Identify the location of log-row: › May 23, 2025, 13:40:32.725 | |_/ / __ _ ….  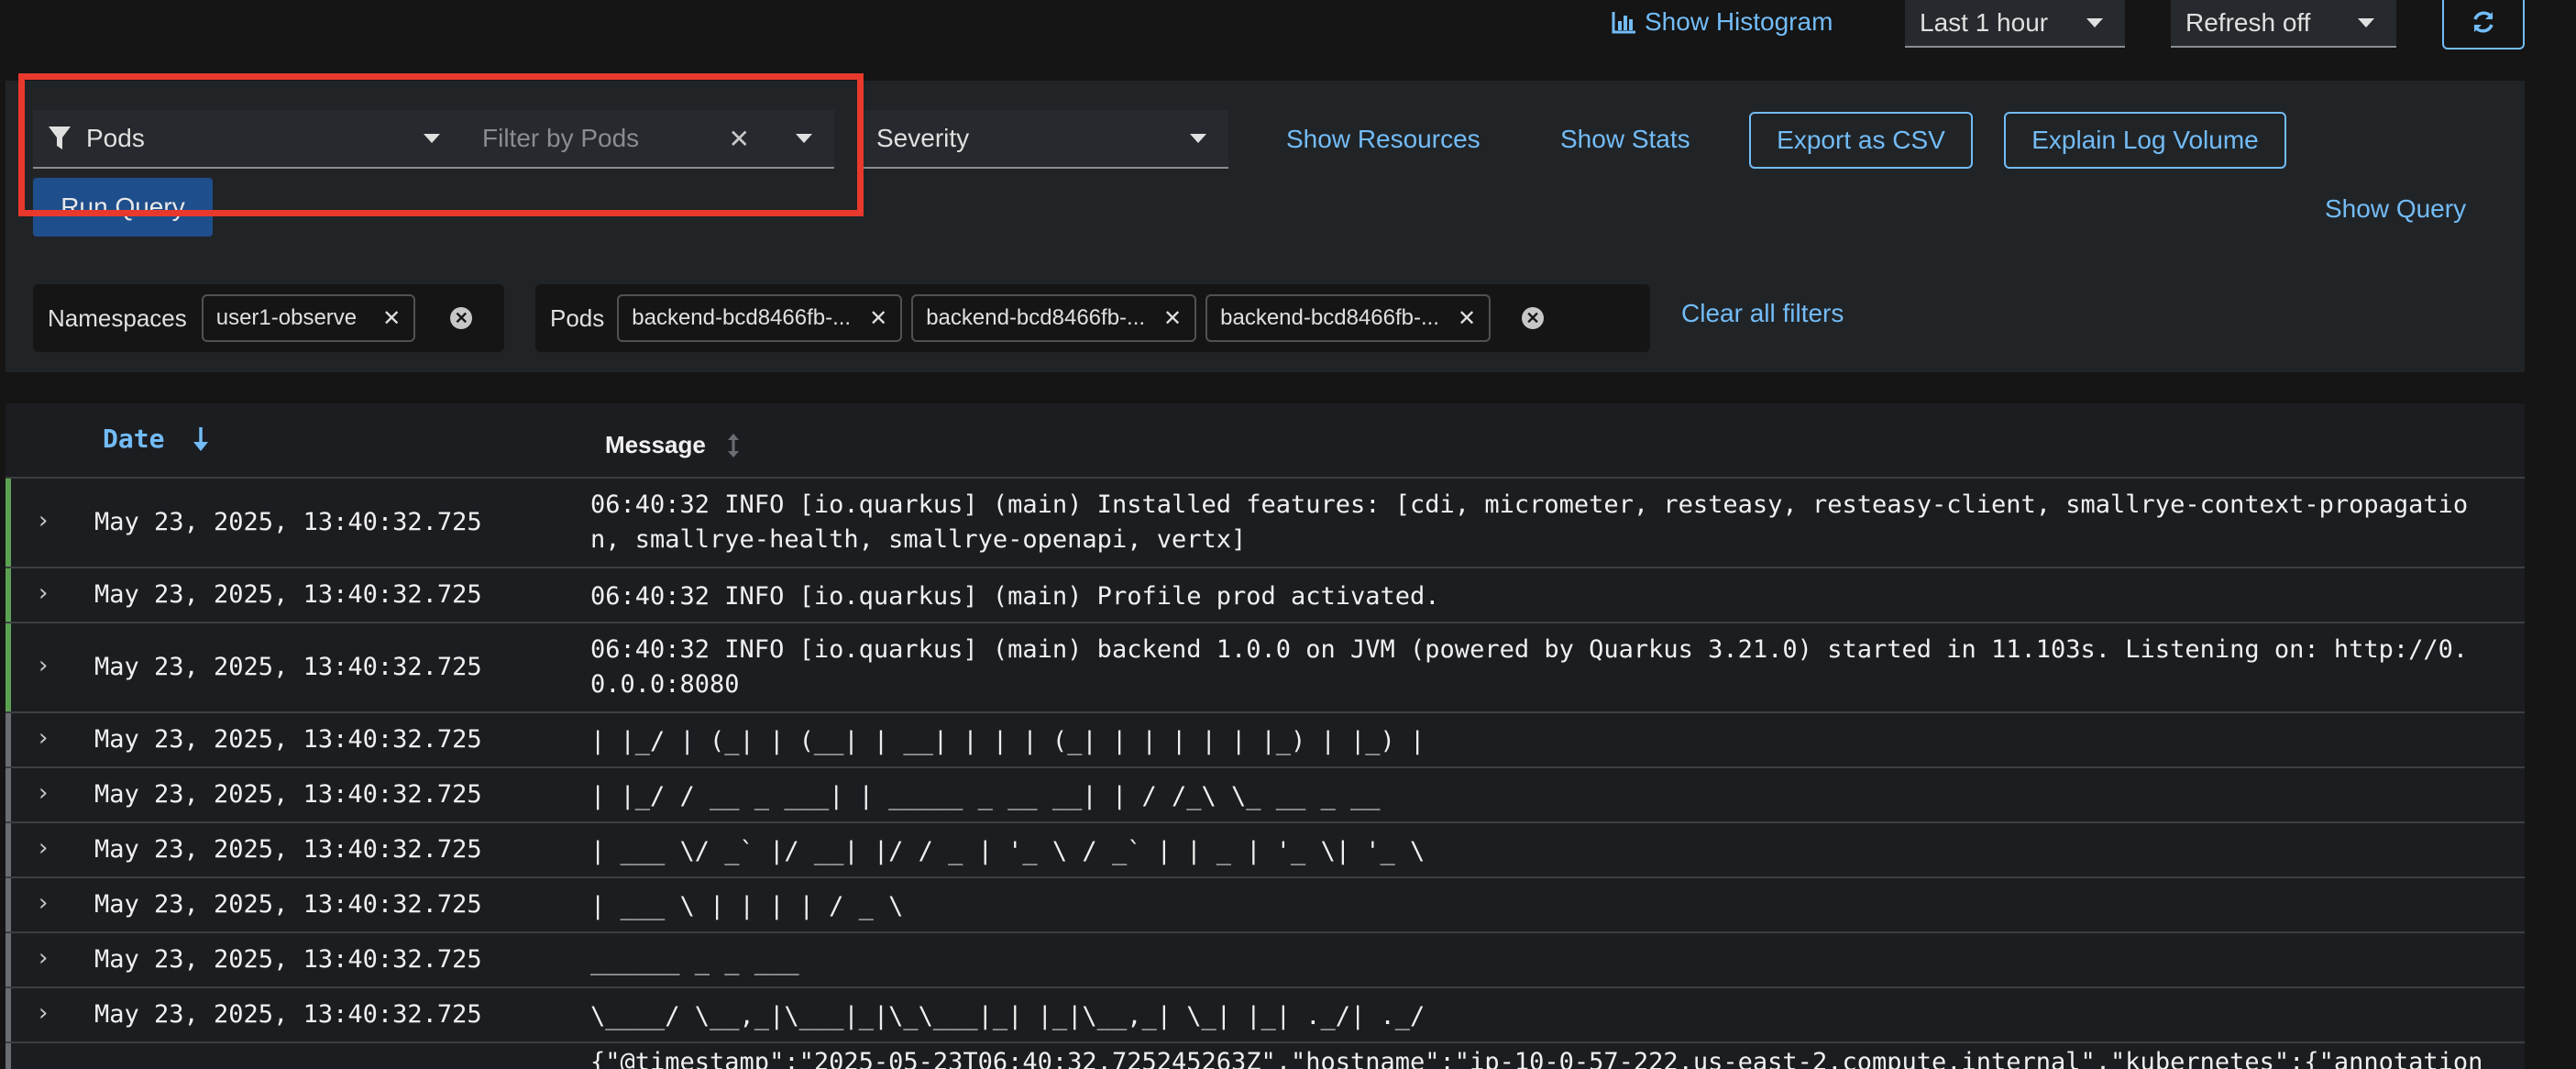
(1265, 796).